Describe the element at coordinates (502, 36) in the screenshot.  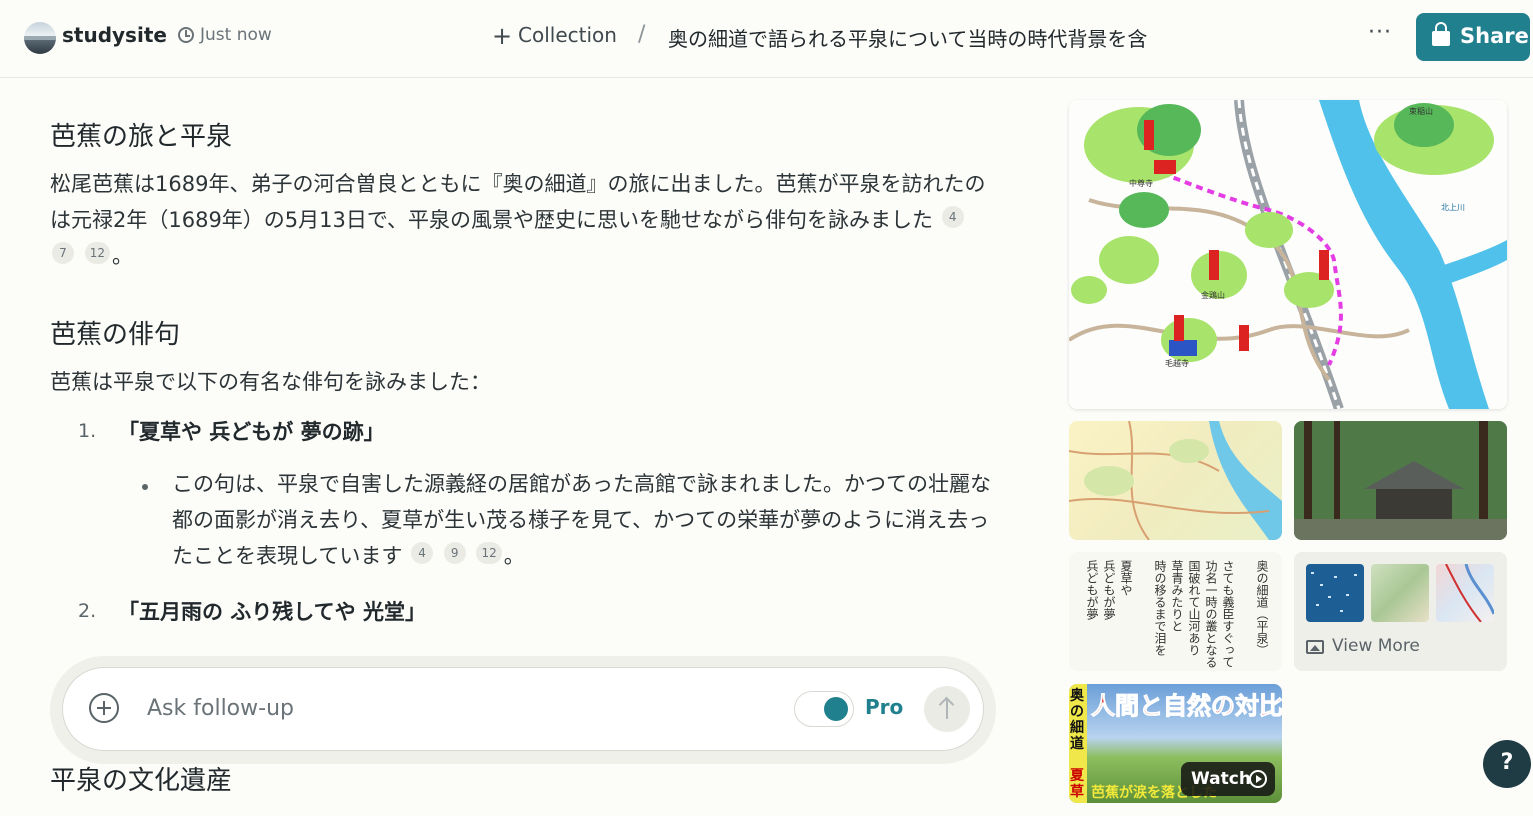
I see `plus-icon: +` at that location.